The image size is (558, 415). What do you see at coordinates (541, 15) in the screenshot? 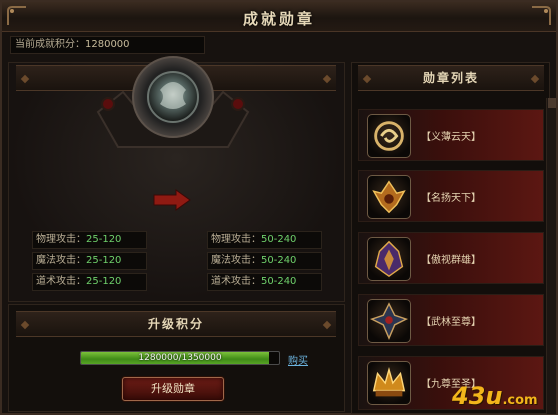
I see `corner-ornament-icon` at bounding box center [541, 15].